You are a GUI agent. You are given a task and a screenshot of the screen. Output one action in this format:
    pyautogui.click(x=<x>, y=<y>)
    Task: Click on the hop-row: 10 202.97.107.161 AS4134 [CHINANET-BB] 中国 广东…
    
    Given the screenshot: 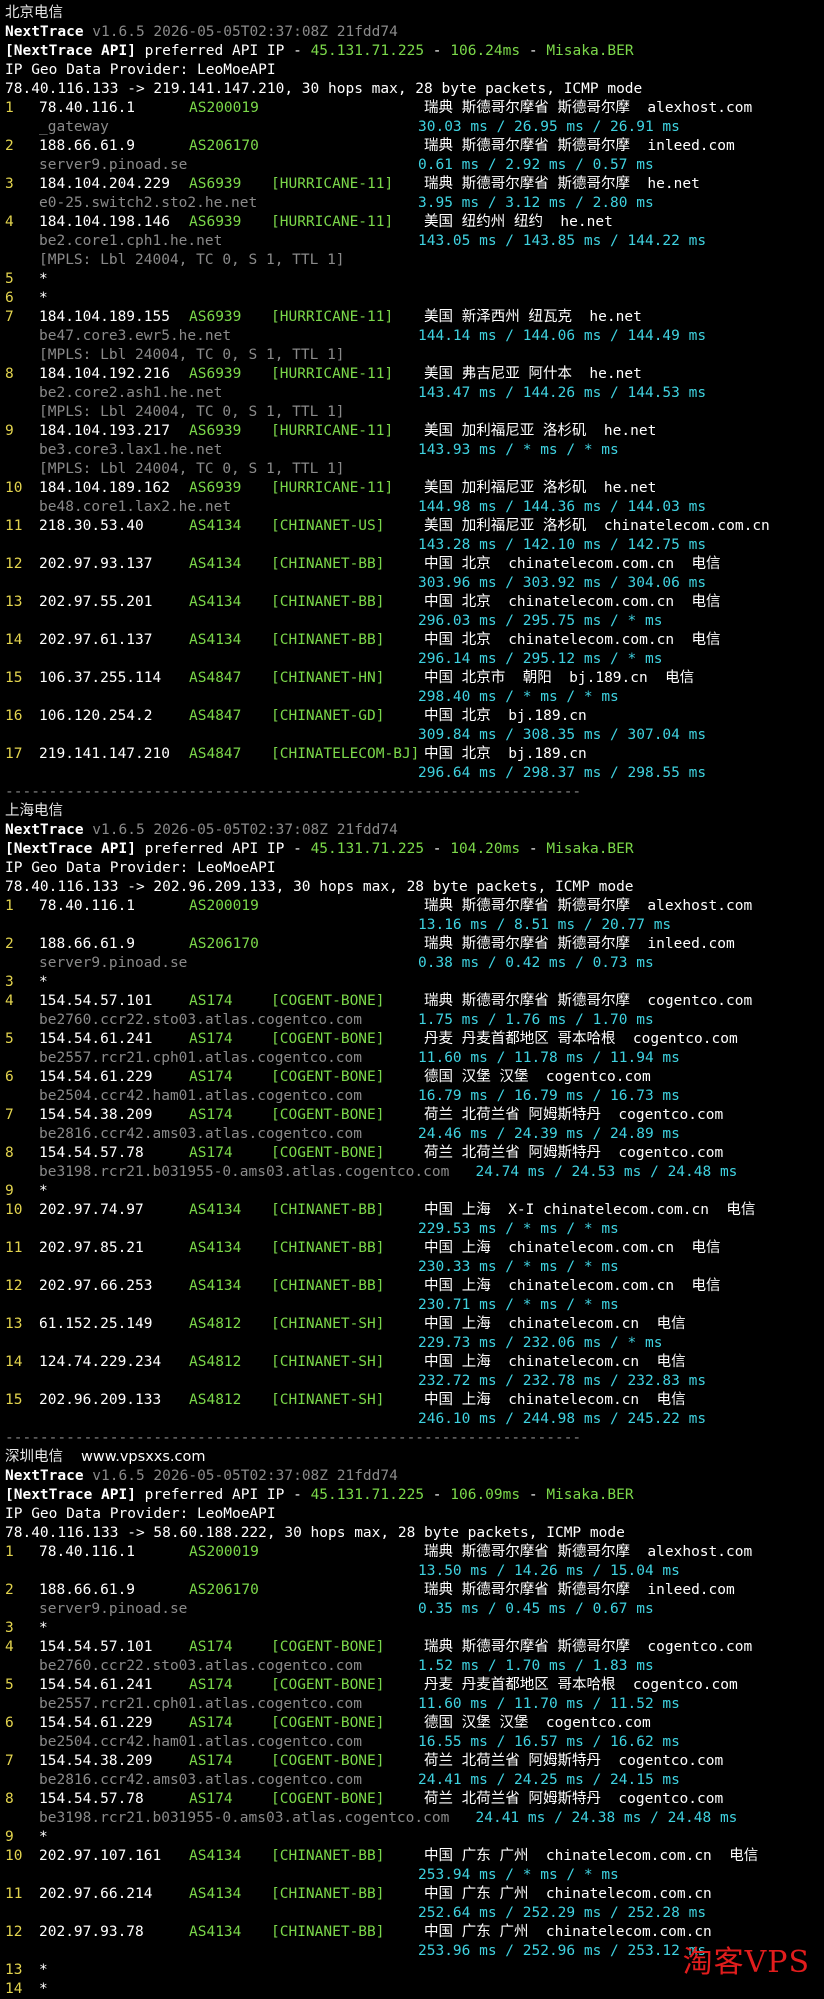 What is the action you would take?
    pyautogui.click(x=414, y=1856)
    